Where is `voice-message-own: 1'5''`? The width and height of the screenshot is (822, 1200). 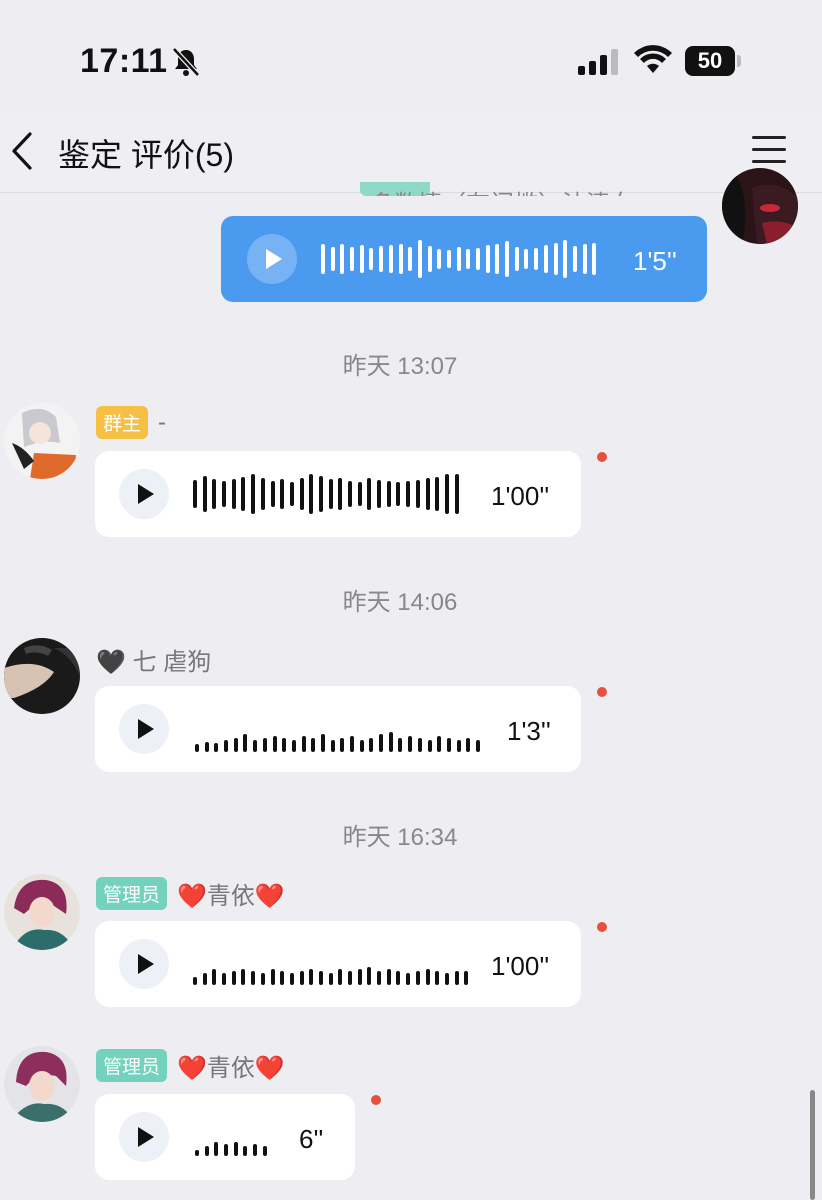
voice-message-own: 1'5'' is located at coordinates (464, 259).